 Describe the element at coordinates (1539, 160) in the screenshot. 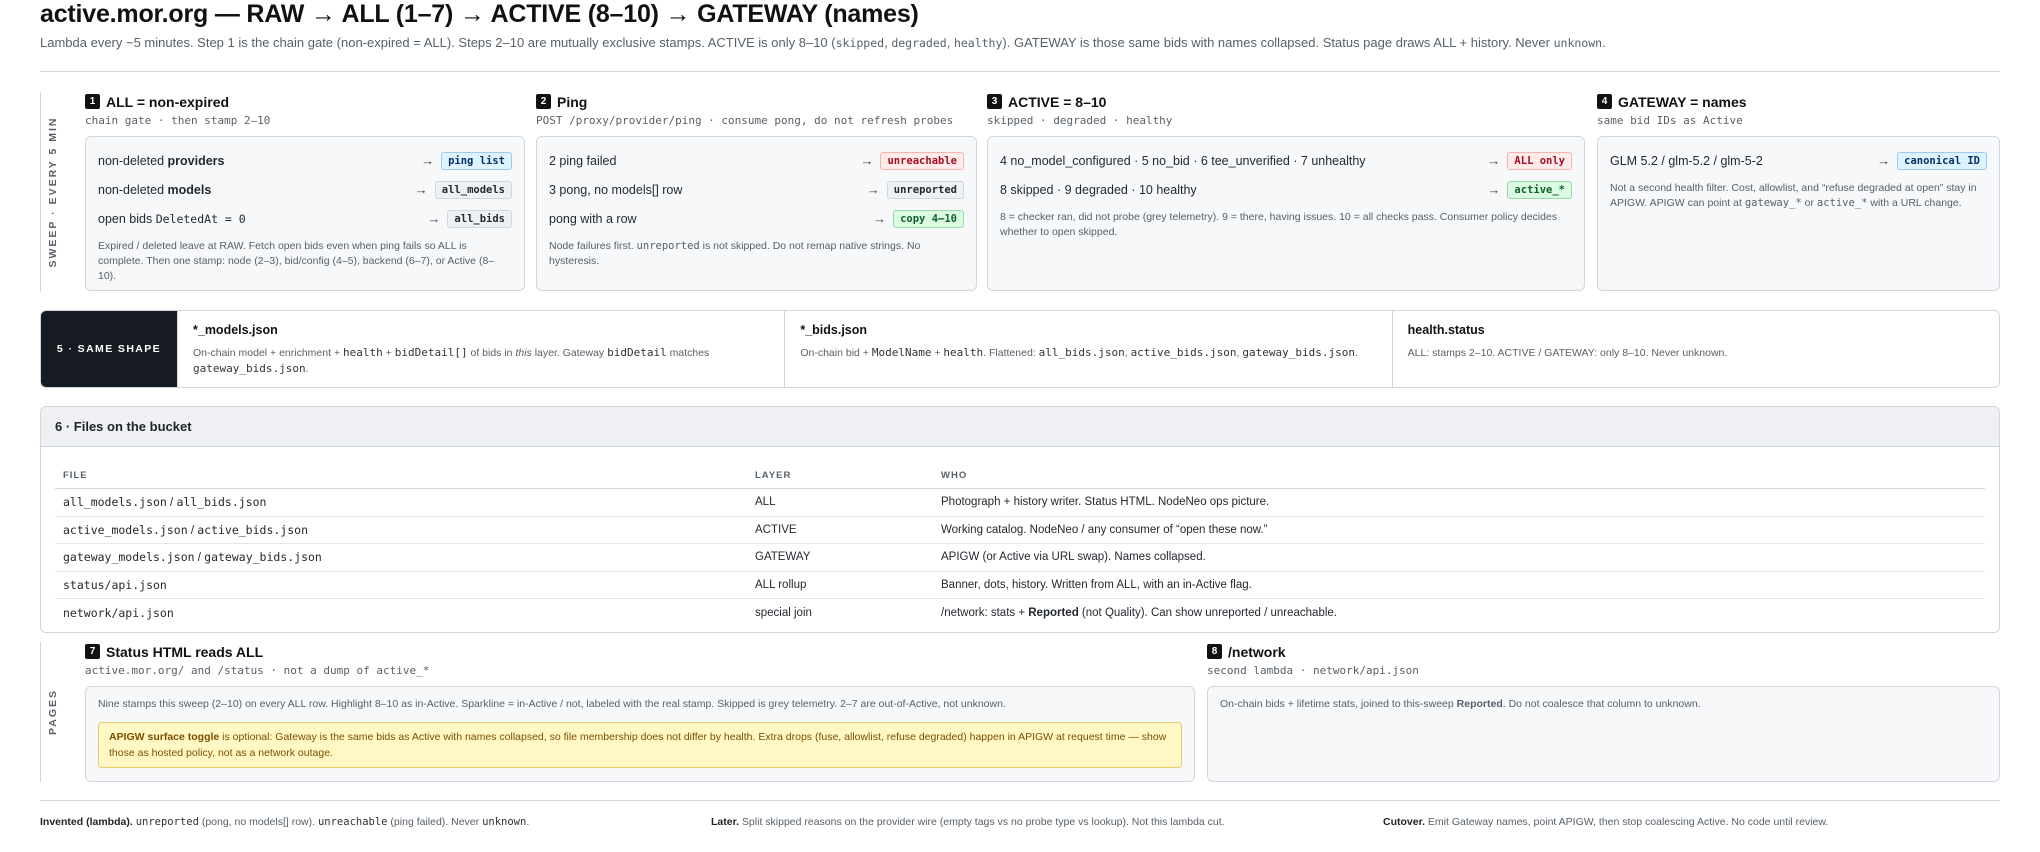

I see `output-tag: ALL only` at that location.